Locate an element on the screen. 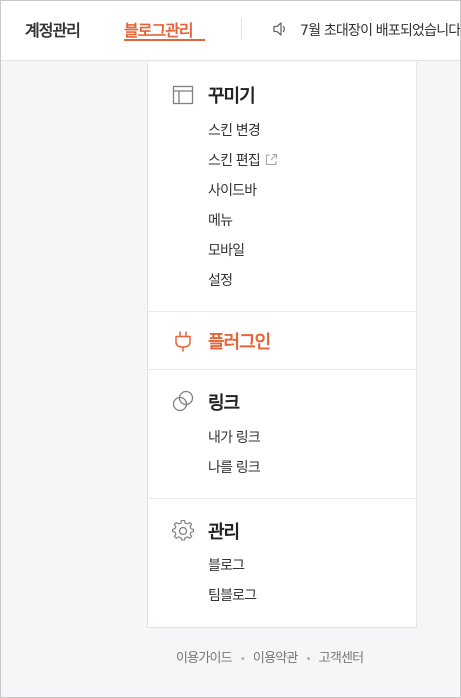 The height and width of the screenshot is (698, 461). section-title-link: 링크 is located at coordinates (224, 402).